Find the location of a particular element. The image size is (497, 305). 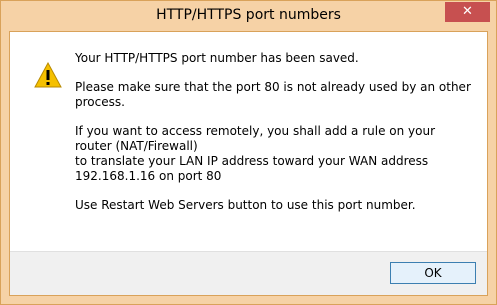

ok-button: OK is located at coordinates (433, 273).